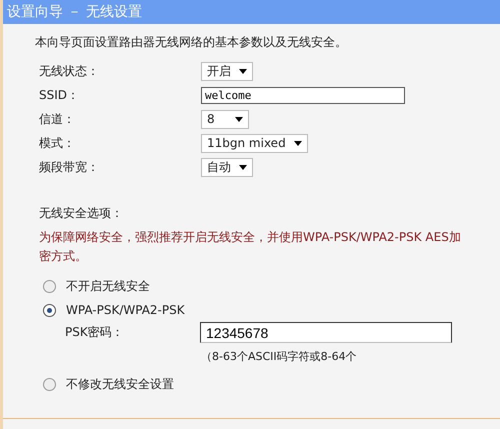  I want to click on field-label: 频段带宽：, so click(69, 167).